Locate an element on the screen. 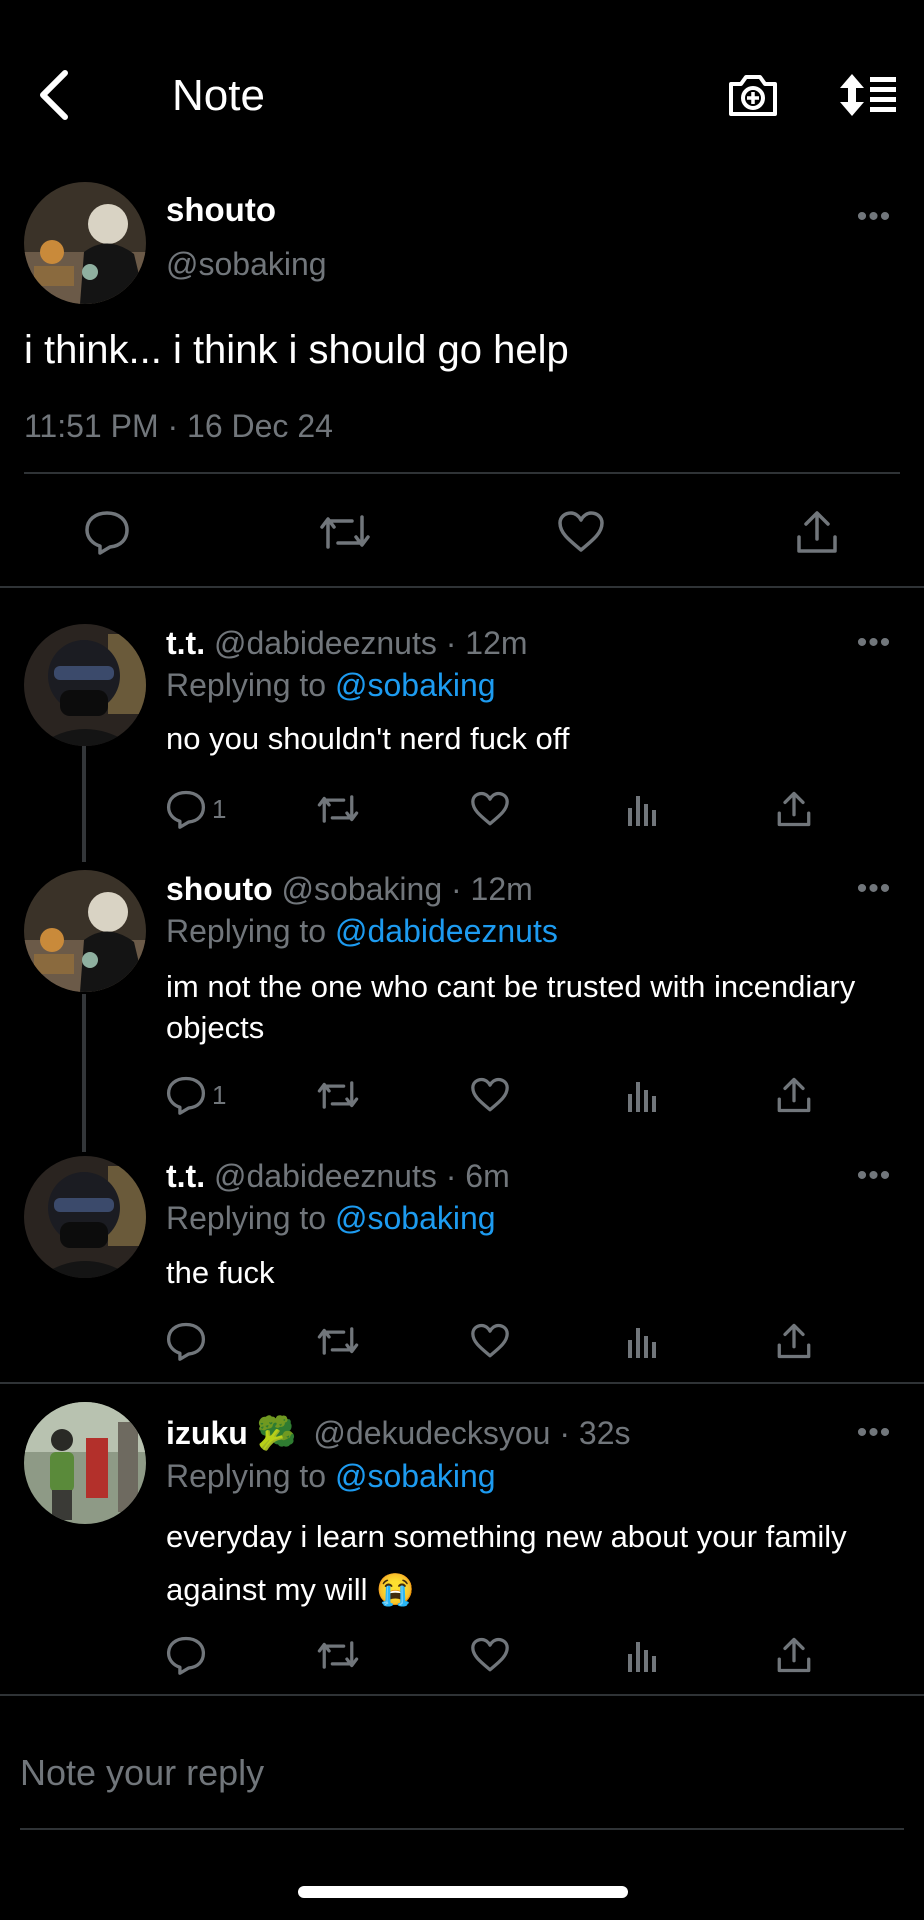  reply-author-name: shouto is located at coordinates (219, 889).